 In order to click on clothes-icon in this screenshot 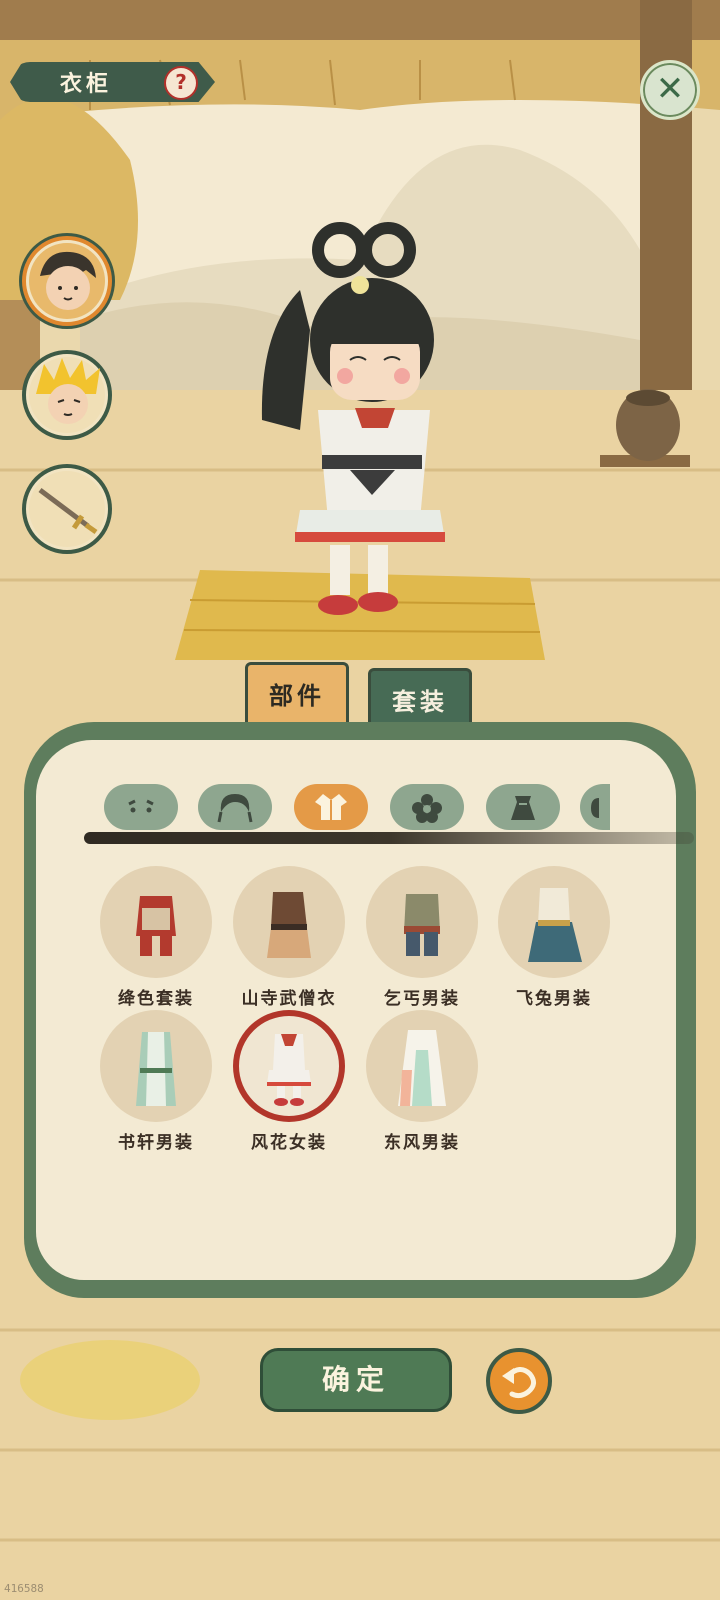, I will do `click(331, 807)`.